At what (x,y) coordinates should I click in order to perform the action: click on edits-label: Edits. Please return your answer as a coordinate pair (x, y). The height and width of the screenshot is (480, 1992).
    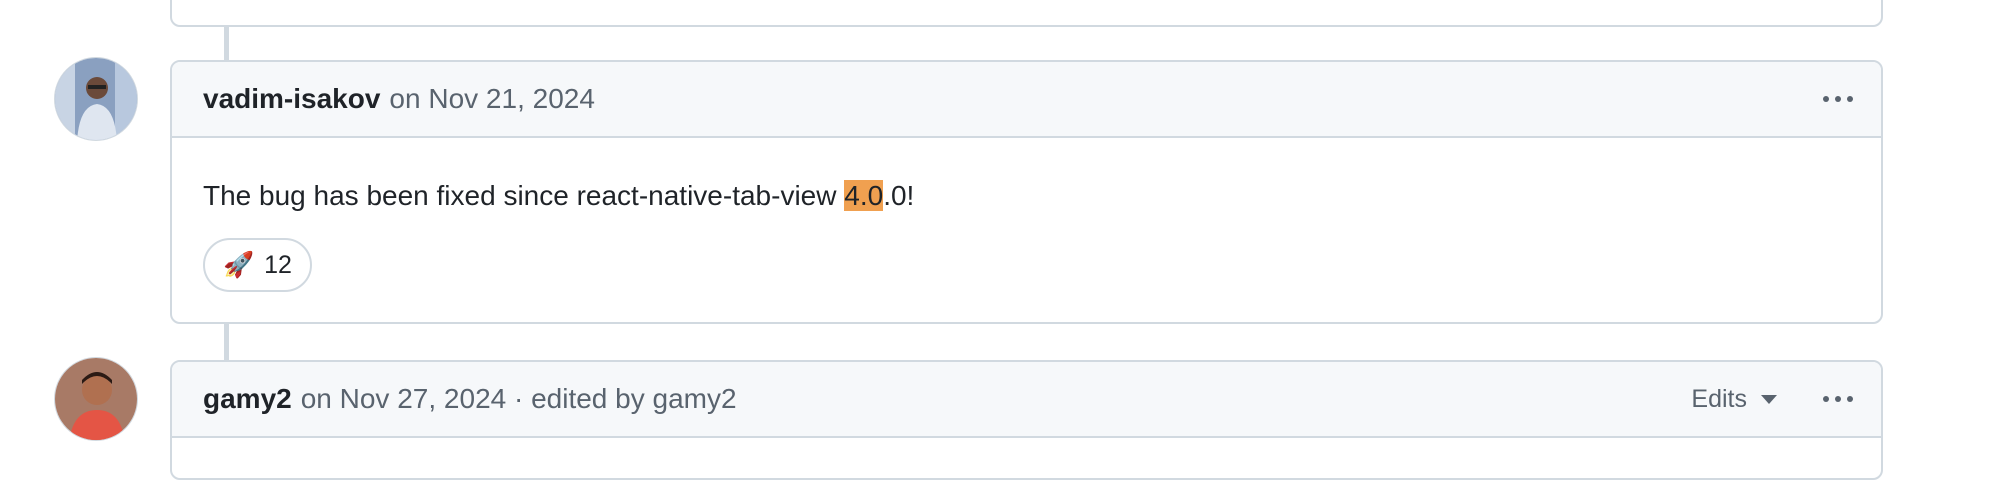
    Looking at the image, I should click on (1719, 398).